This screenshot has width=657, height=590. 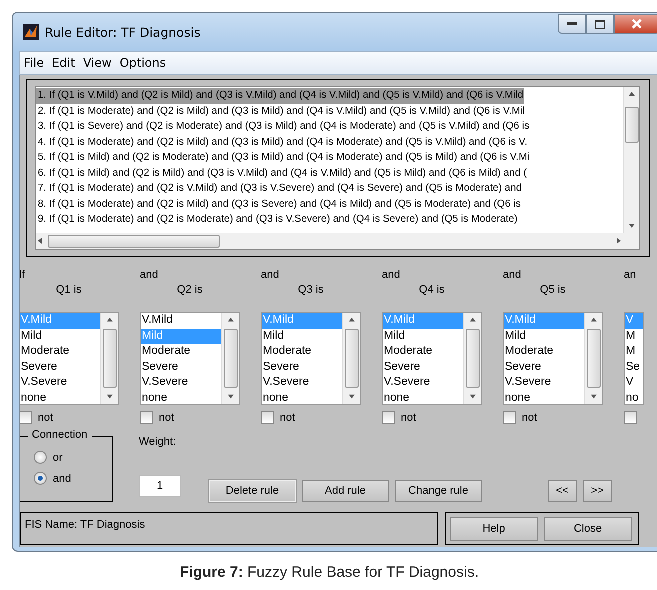 I want to click on close-button, so click(x=635, y=24).